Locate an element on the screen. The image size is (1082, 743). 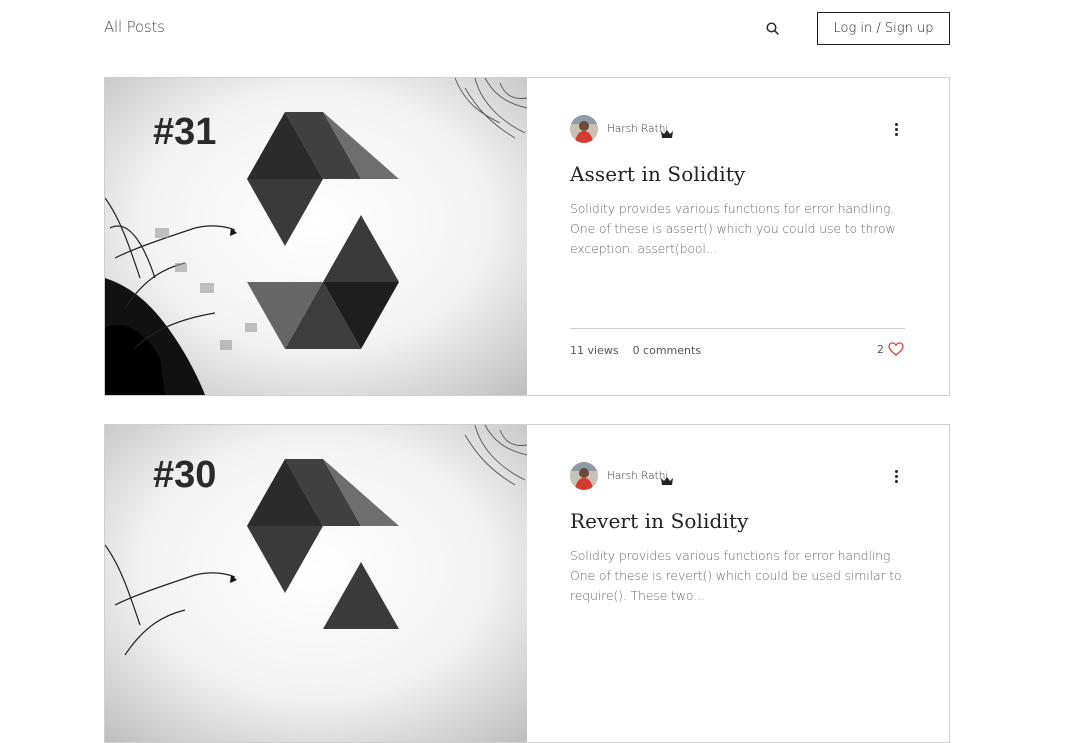
like-button: 2 is located at coordinates (890, 349).